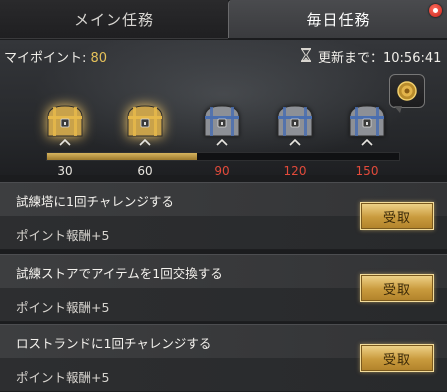 This screenshot has width=447, height=392. Describe the element at coordinates (95, 201) in the screenshot. I see `mission-title: 試練塔に1回チャレンジする` at that location.